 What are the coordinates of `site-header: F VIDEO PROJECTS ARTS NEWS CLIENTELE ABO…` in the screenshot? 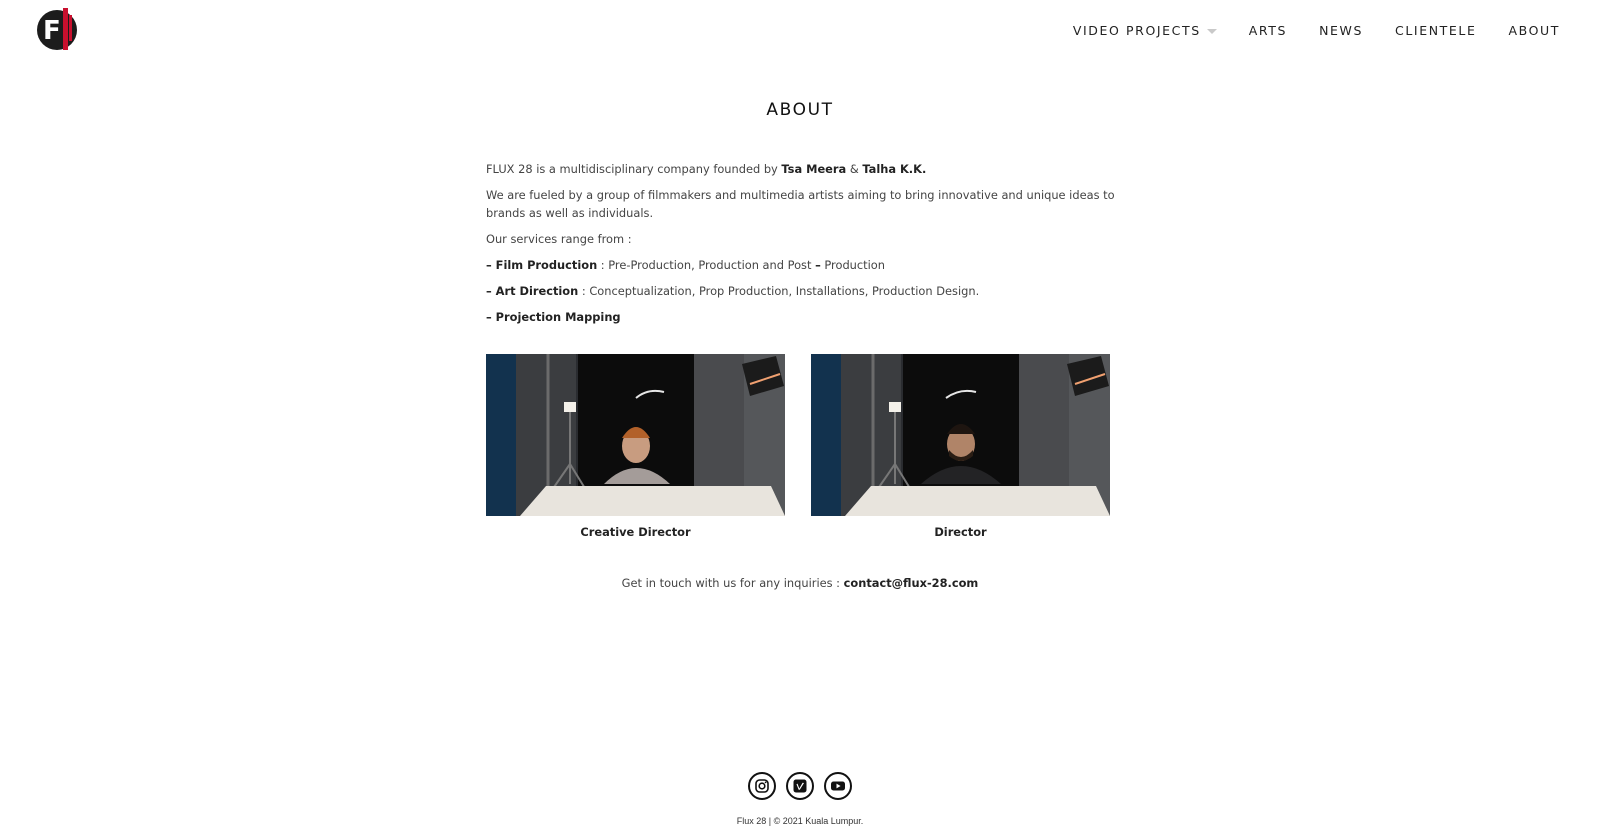 It's located at (800, 32).